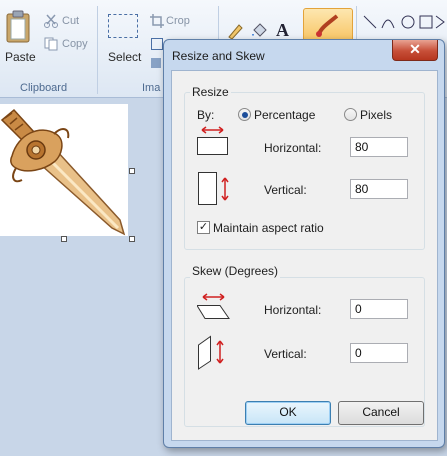 This screenshot has width=447, height=456. I want to click on pixels-radio, so click(350, 114).